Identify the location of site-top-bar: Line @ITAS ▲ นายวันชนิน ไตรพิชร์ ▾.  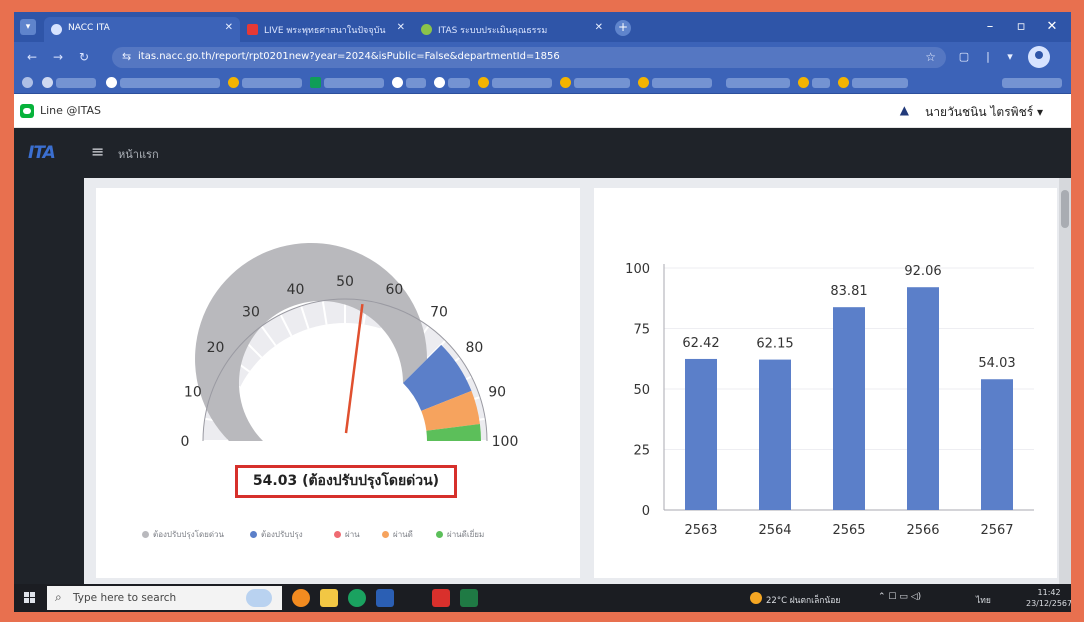
(542, 111).